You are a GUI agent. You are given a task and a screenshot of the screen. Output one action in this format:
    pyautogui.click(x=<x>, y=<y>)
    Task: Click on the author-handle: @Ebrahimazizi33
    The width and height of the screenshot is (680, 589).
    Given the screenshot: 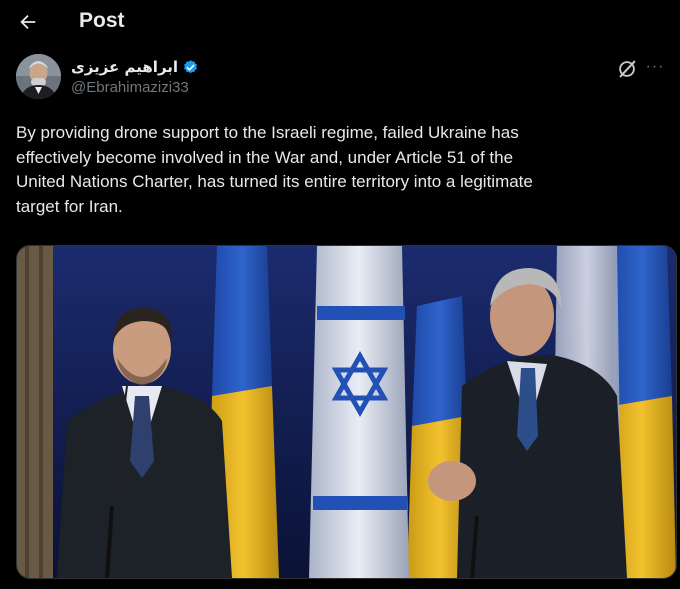 What is the action you would take?
    pyautogui.click(x=135, y=88)
    